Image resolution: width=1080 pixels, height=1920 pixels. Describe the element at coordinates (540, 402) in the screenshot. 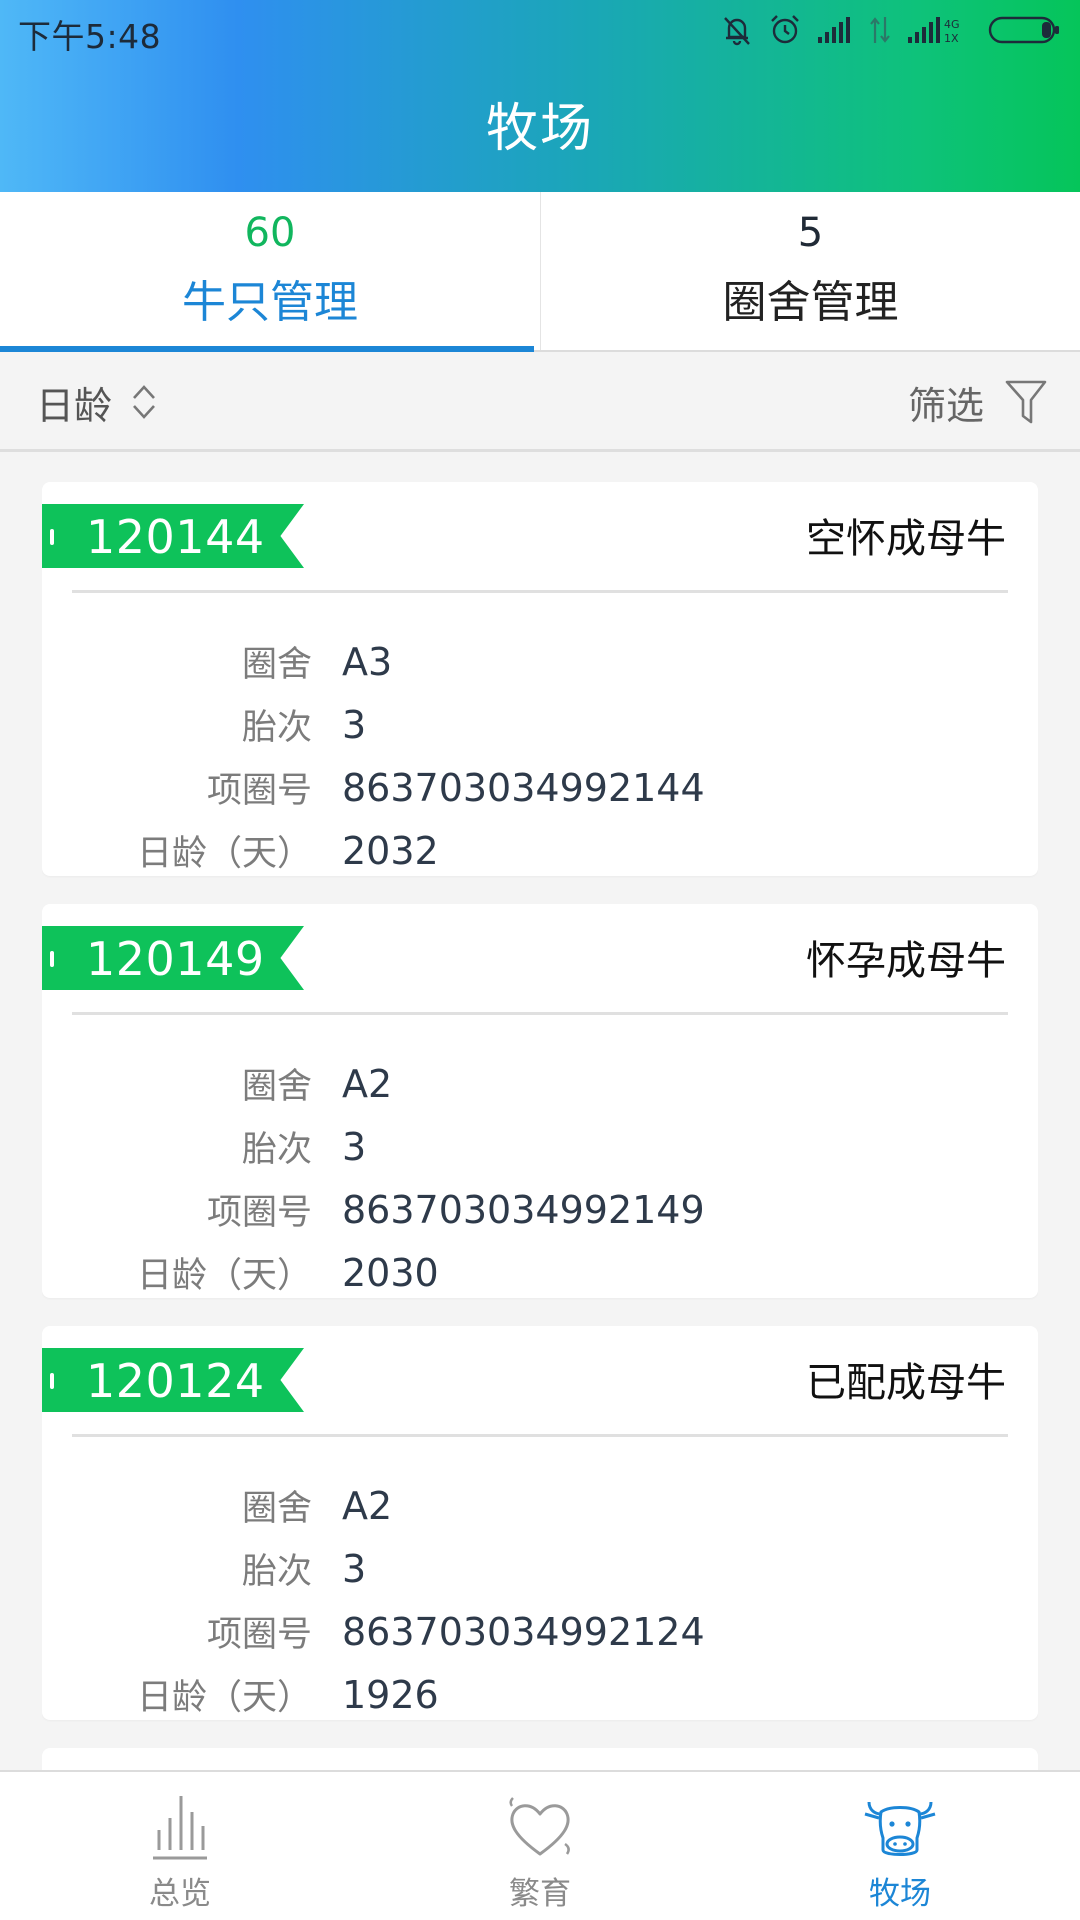

I see `filter-bar: 日龄 筛选` at that location.